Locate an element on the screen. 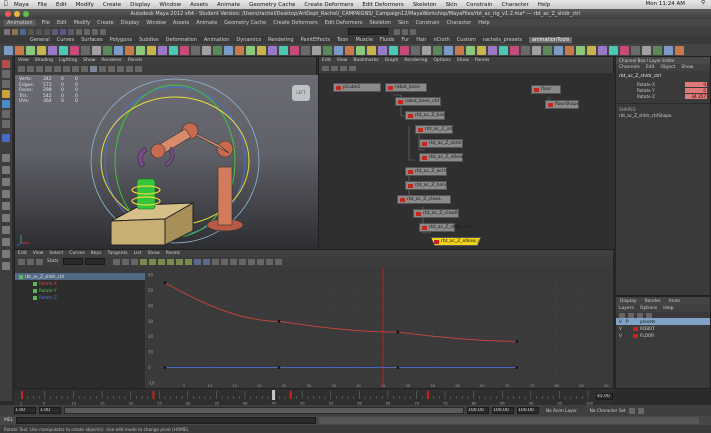 This screenshot has width=711, height=433. isolate-select-icon is located at coordinates (138, 69).